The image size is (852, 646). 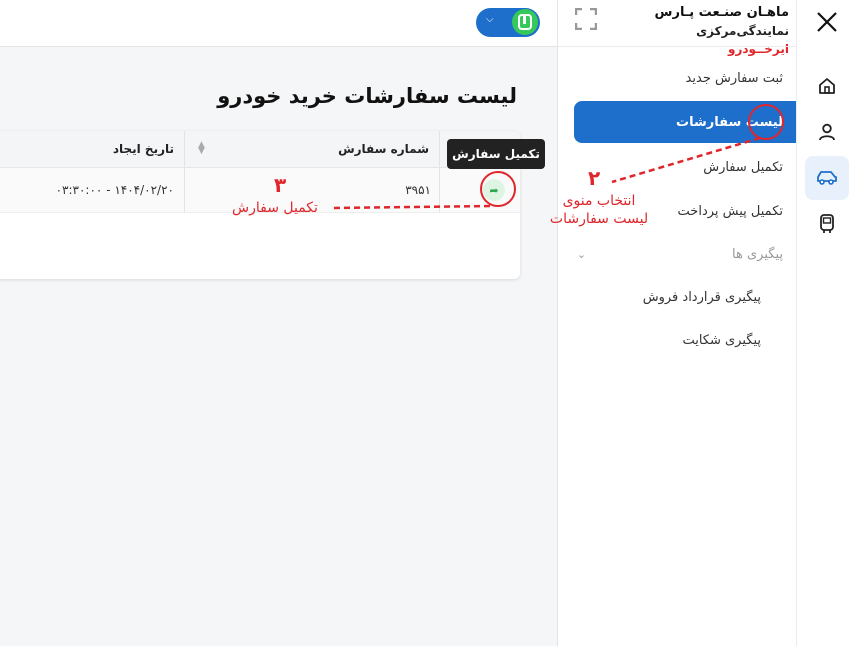 I want to click on sort-icon: ▲ ▼, so click(x=201, y=148).